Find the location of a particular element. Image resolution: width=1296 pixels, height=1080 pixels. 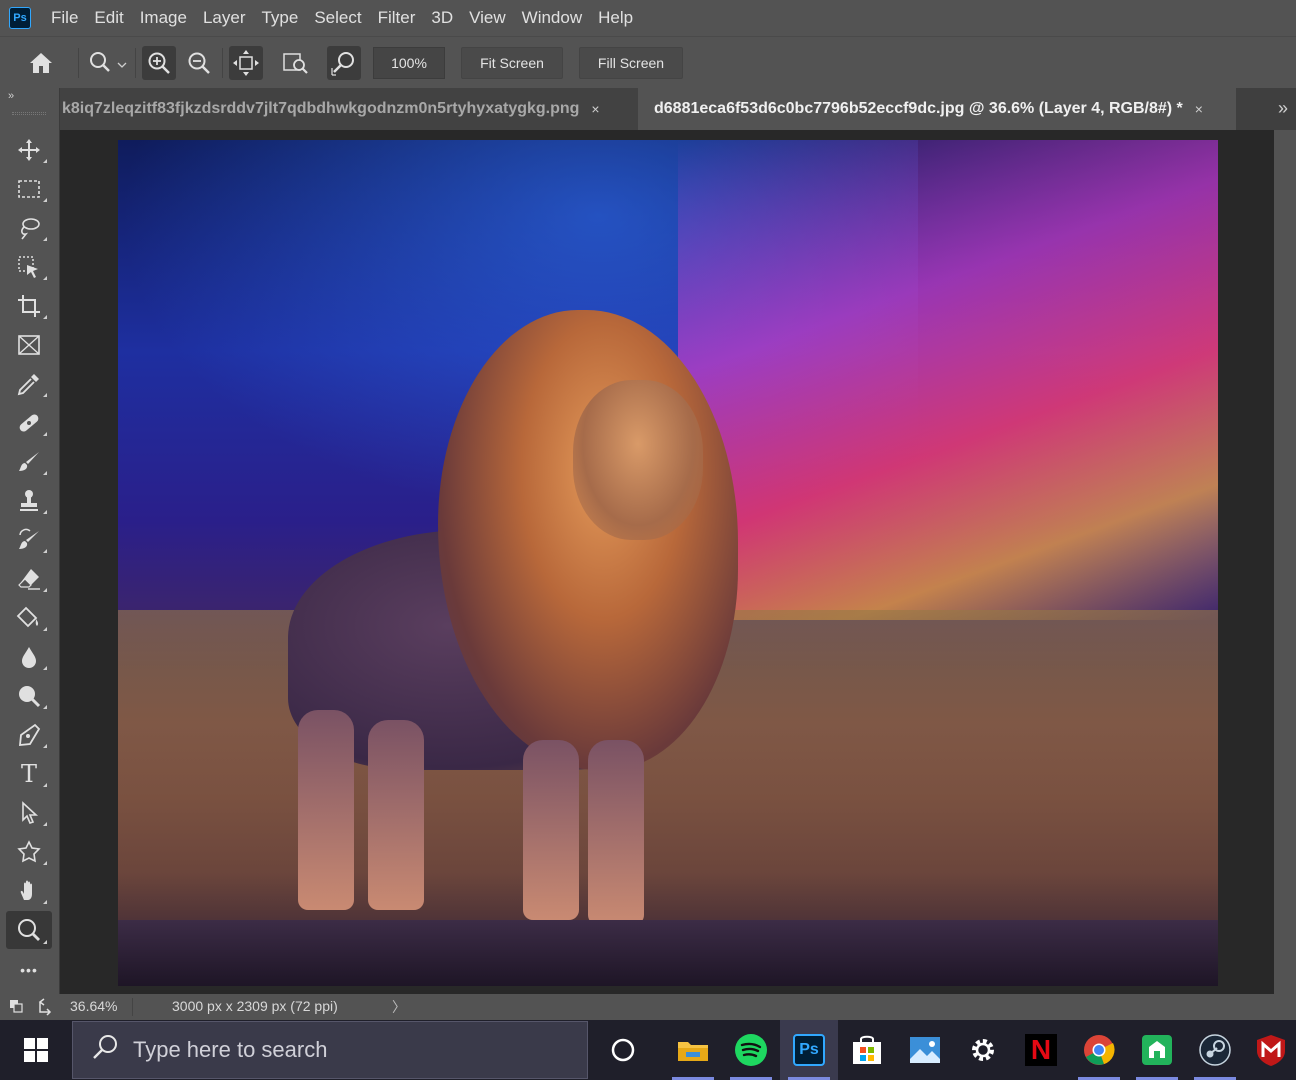

object-select-tool-icon is located at coordinates (29, 267).